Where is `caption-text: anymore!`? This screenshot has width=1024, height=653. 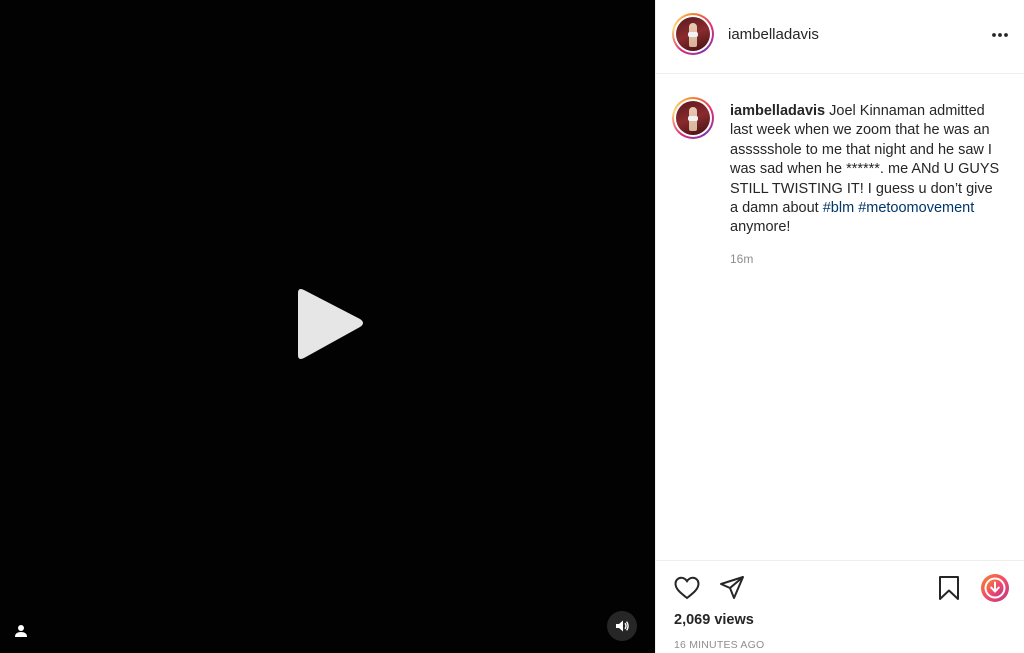 caption-text: anymore! is located at coordinates (760, 227).